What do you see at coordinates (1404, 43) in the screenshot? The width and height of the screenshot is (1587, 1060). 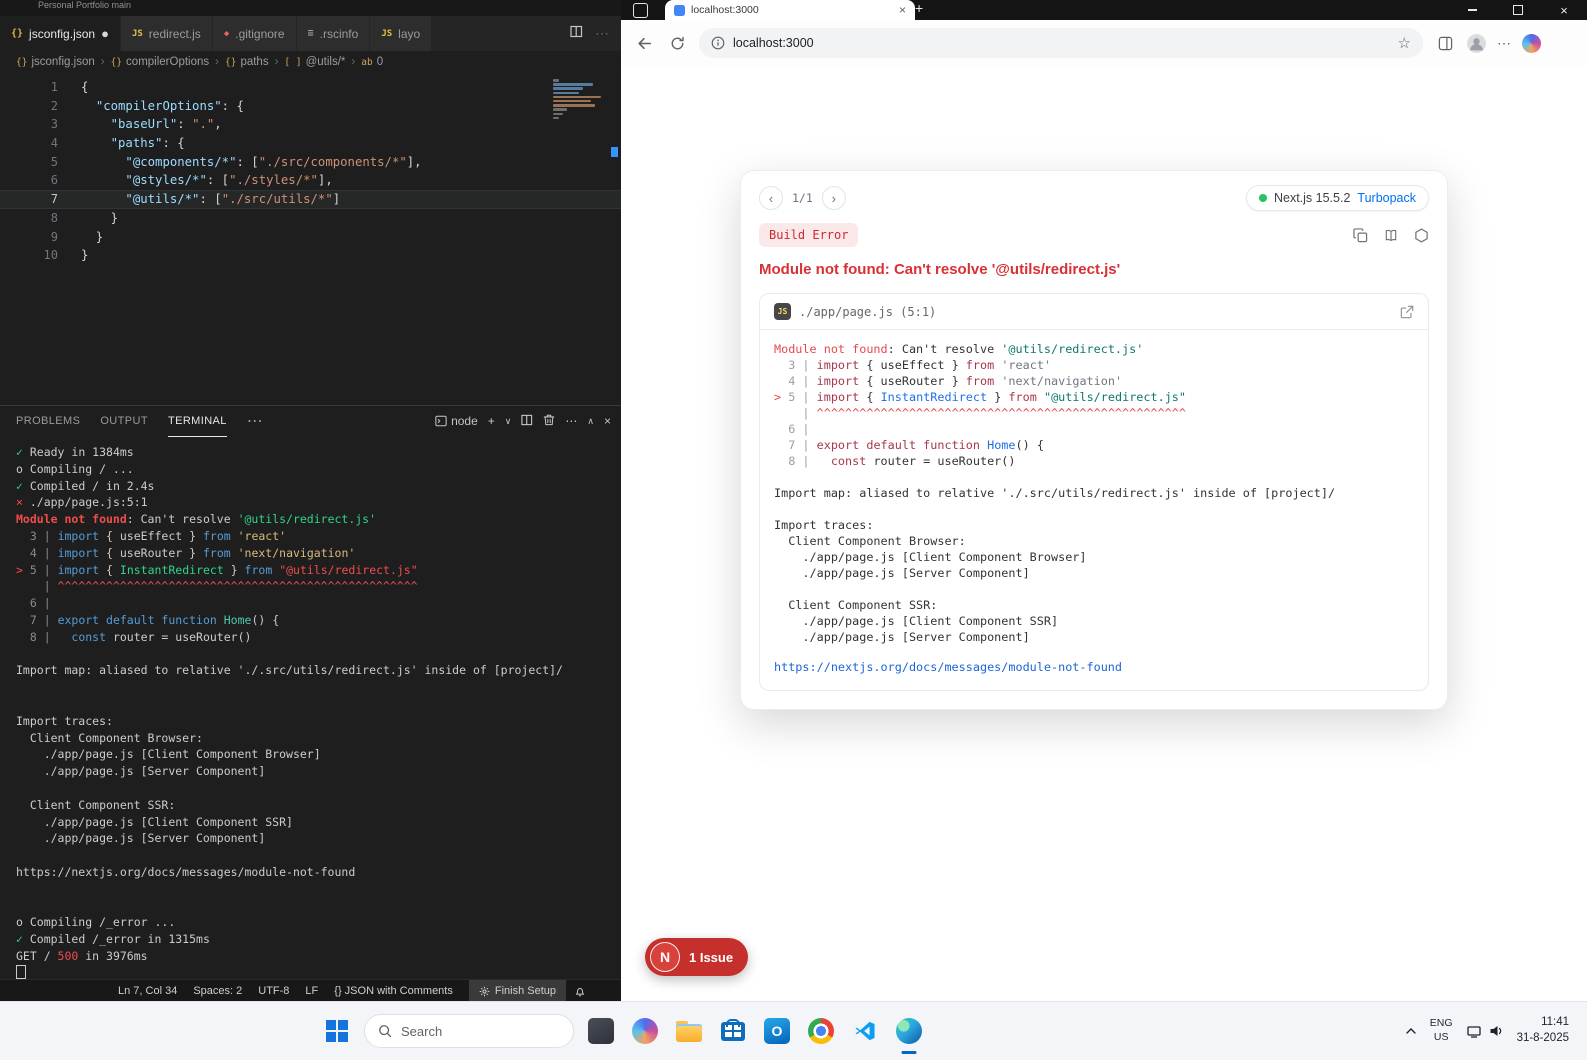 I see `bookmark-star-icon: ☆` at bounding box center [1404, 43].